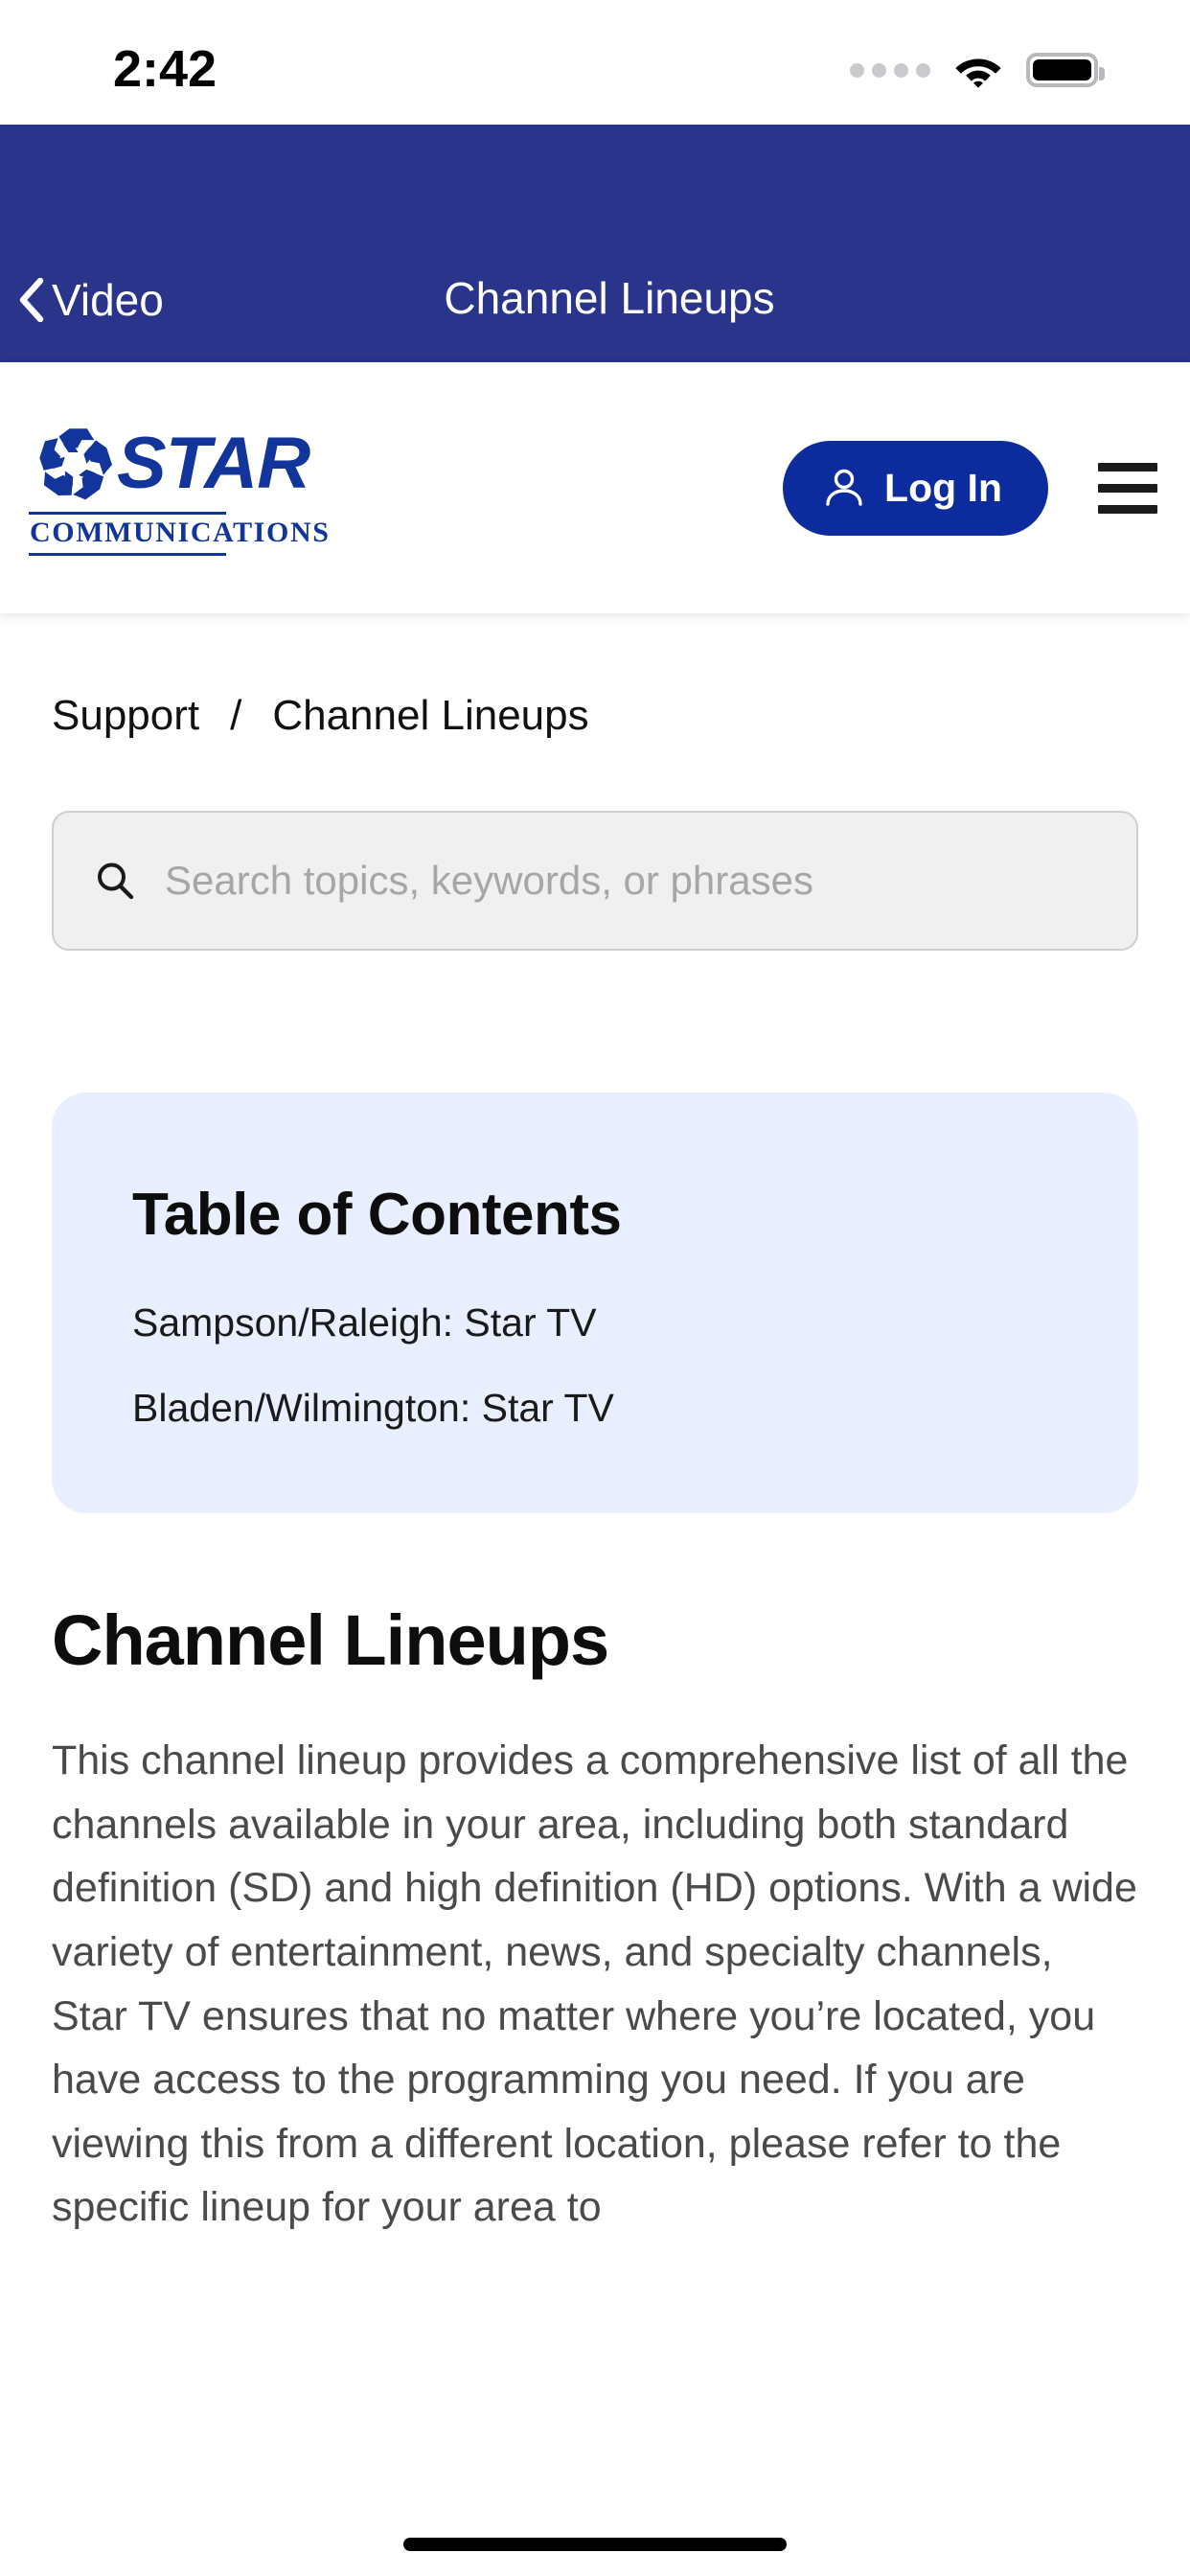 This screenshot has width=1190, height=2576. I want to click on user-icon, so click(844, 487).